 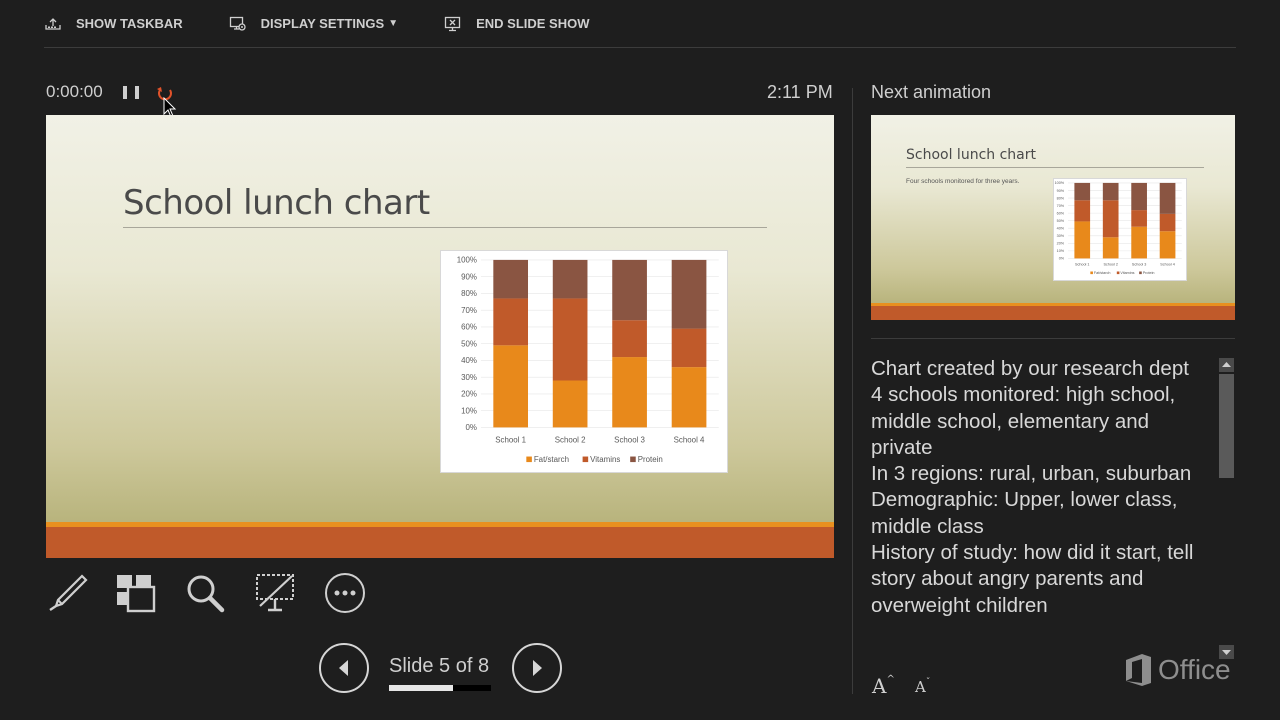 I want to click on notes-scroll-up, so click(x=1226, y=365).